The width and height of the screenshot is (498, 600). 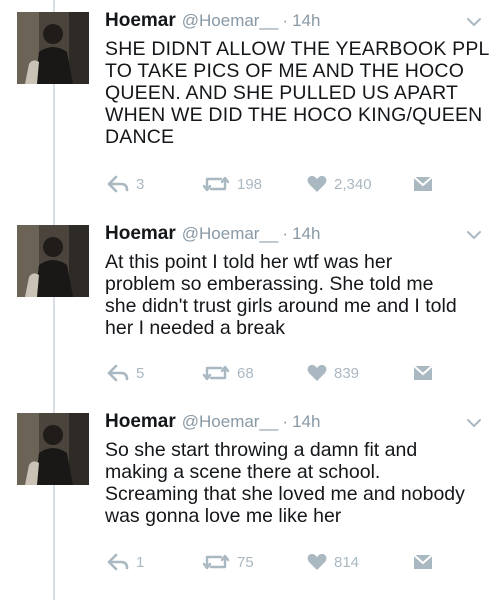 I want to click on retweet-button: 68, so click(x=228, y=373).